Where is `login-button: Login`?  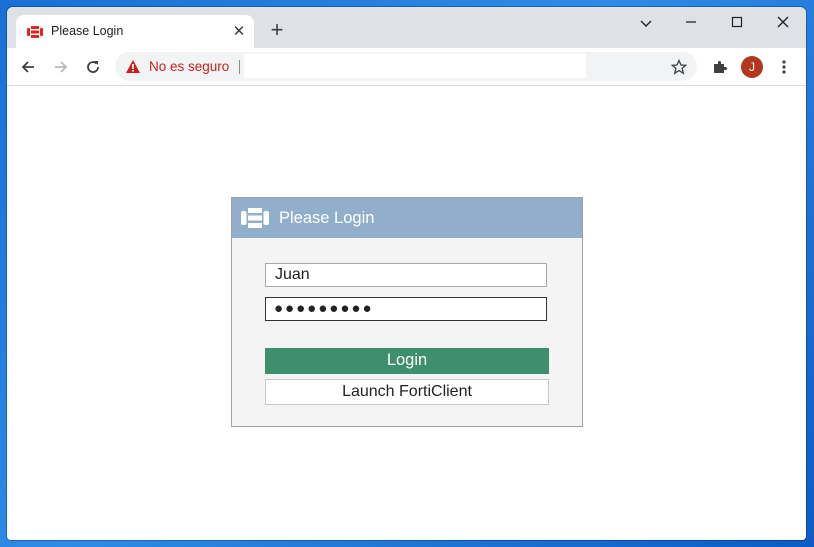 login-button: Login is located at coordinates (407, 361).